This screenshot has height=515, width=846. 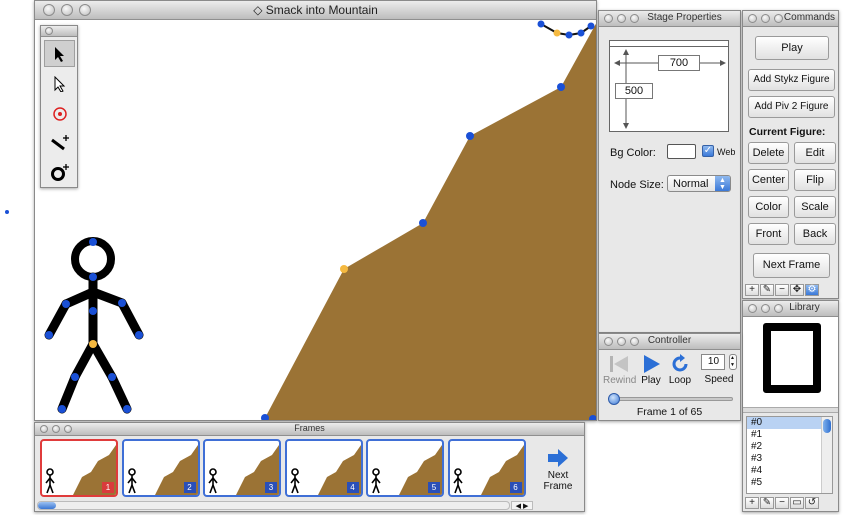 I want to click on play-button: Play, so click(x=792, y=48).